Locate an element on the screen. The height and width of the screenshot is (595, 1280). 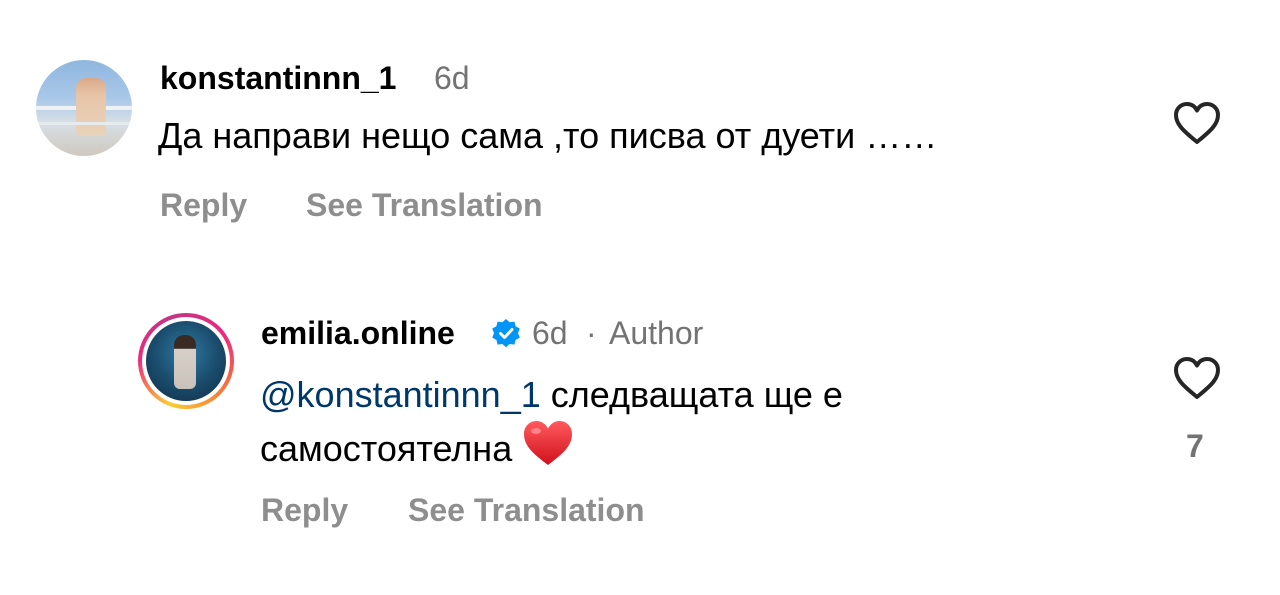
reply-text-part: следващата ще е is located at coordinates (691, 394).